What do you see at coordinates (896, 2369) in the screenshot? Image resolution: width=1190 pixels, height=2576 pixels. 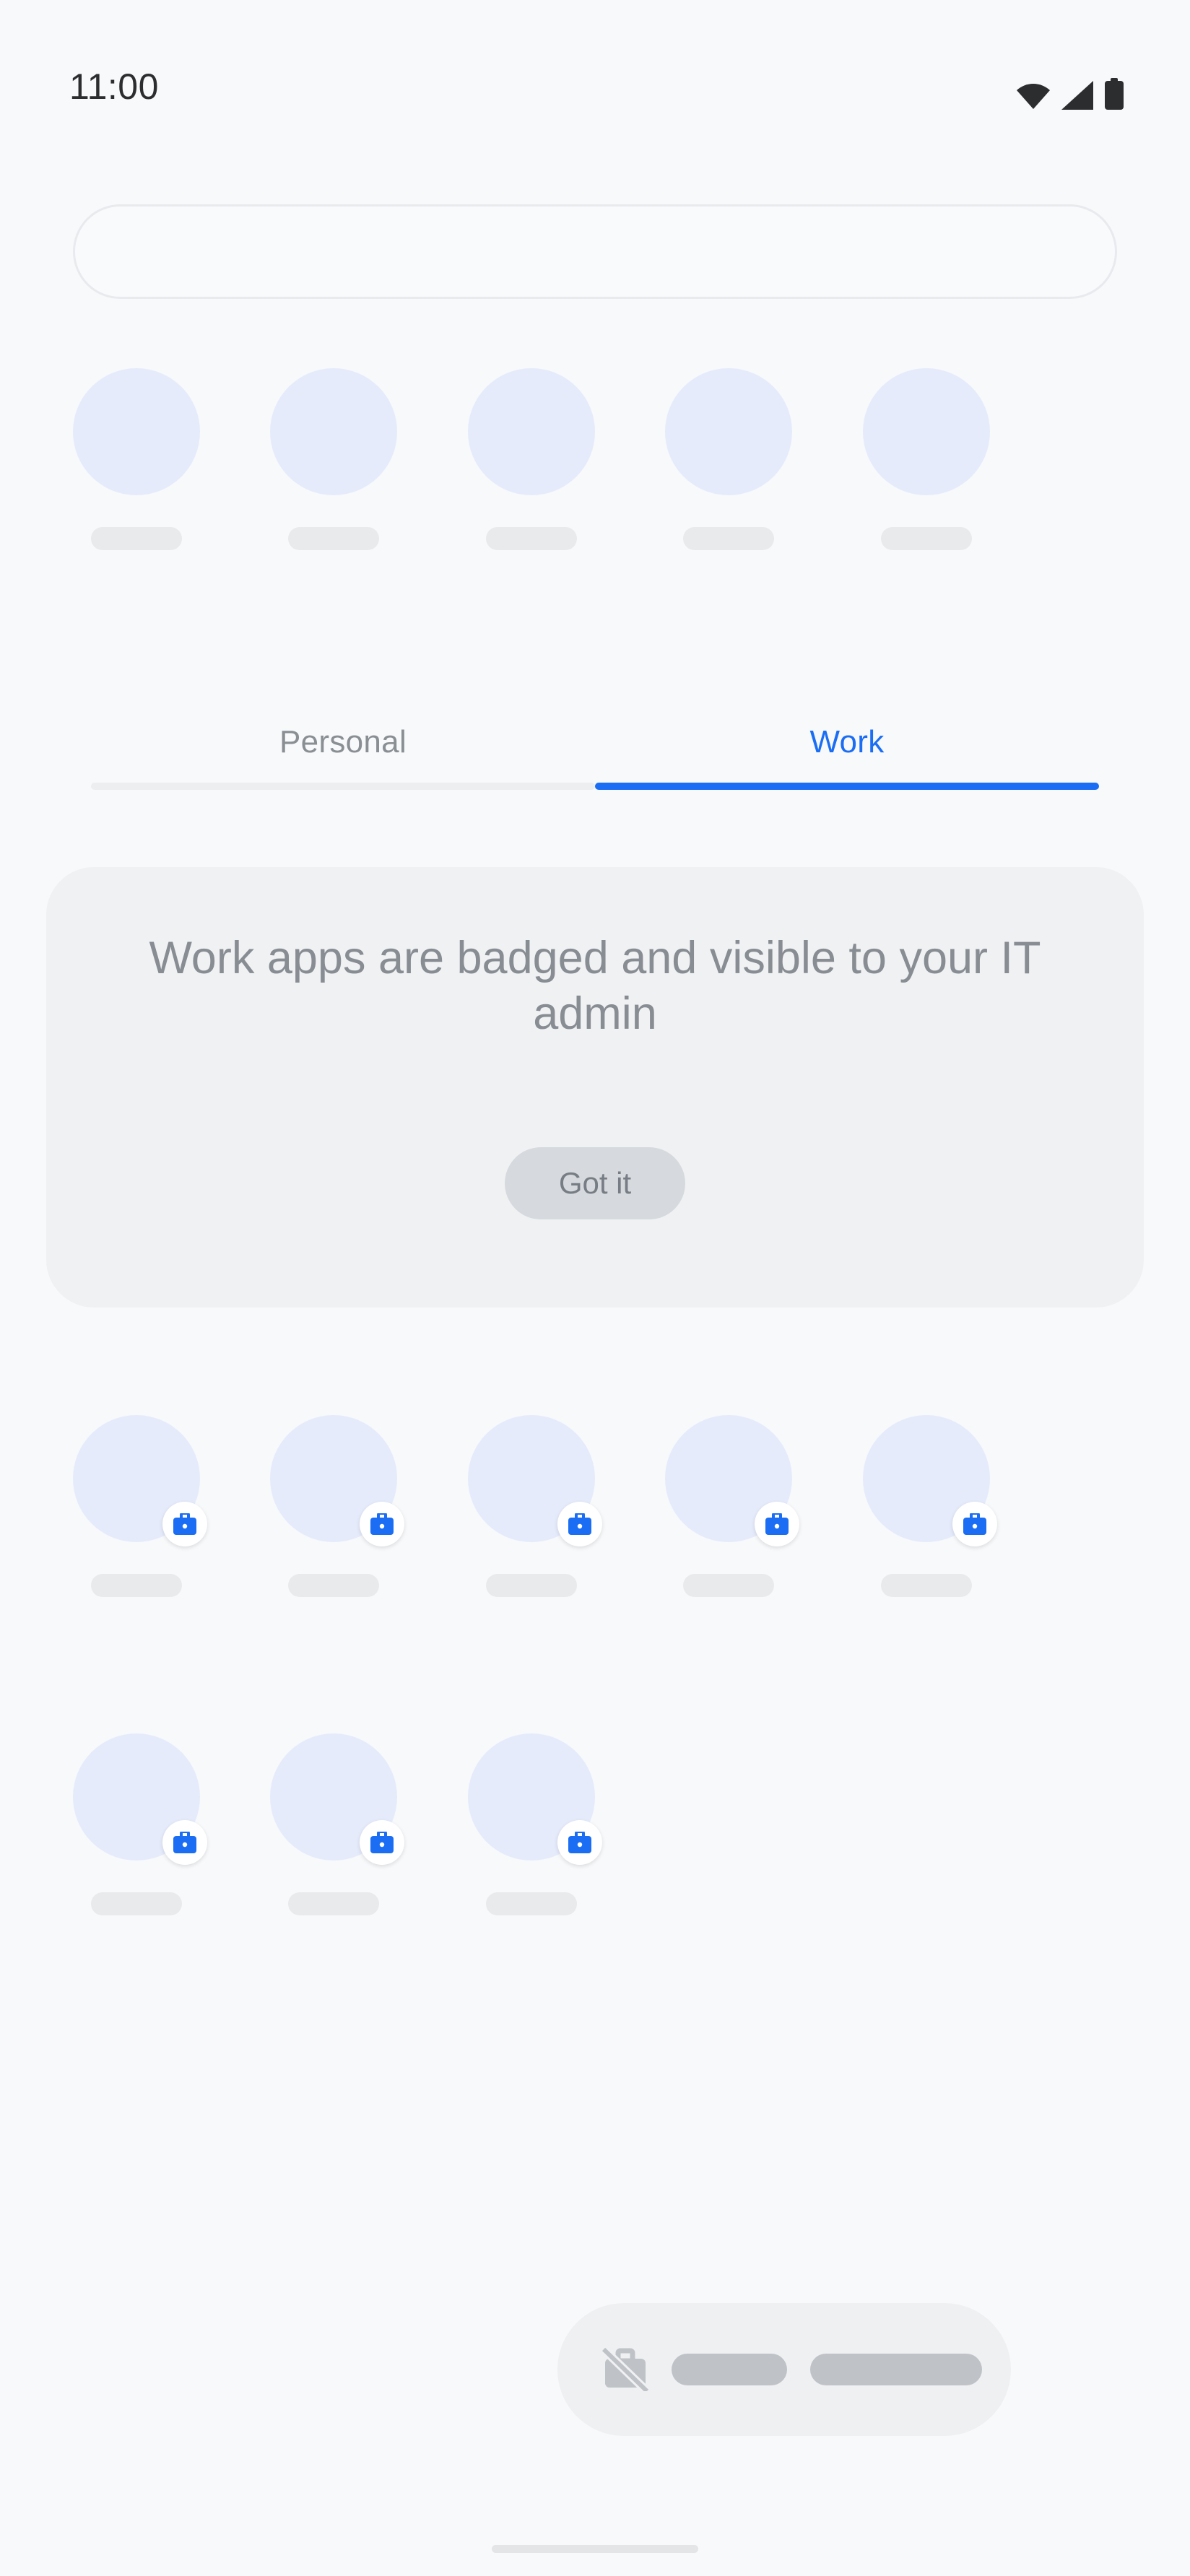 I see `work-status-label-placeholder` at bounding box center [896, 2369].